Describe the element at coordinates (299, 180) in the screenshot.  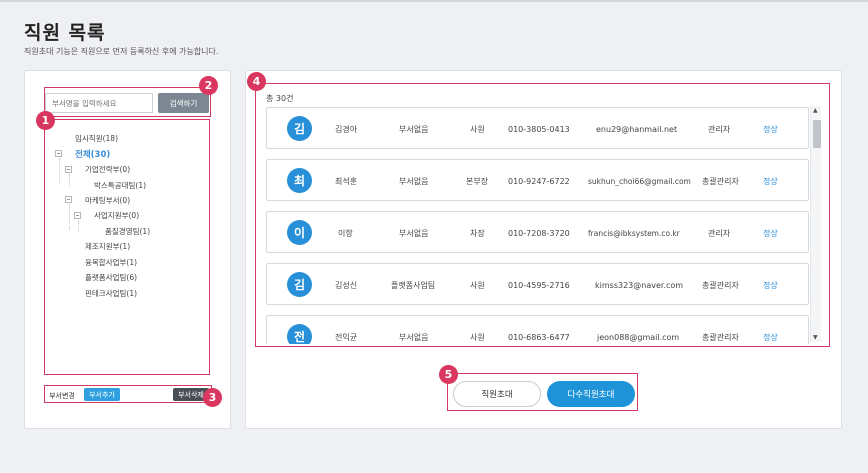
I see `avatar: 최` at that location.